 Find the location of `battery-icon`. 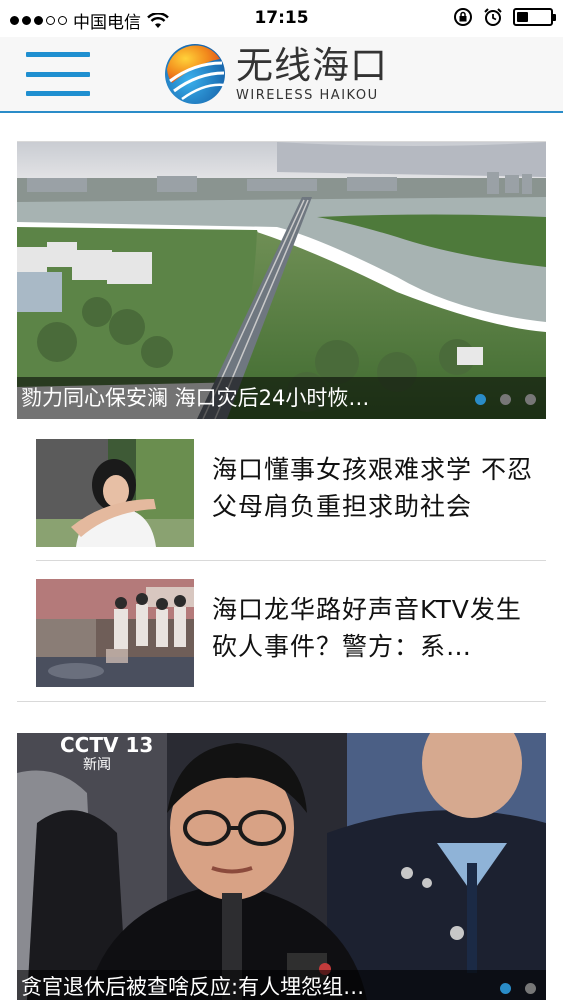

battery-icon is located at coordinates (534, 17).